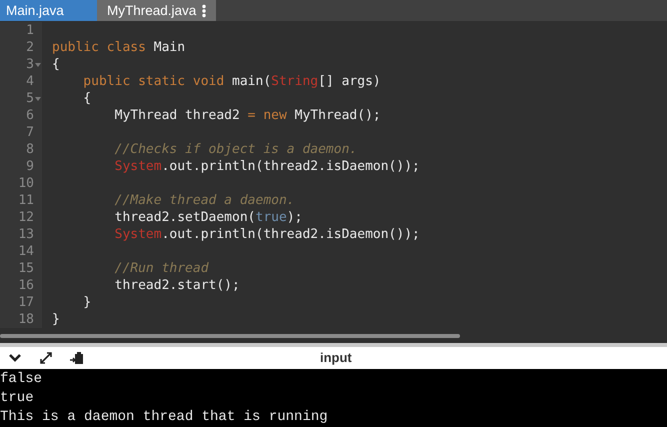 This screenshot has width=667, height=427. Describe the element at coordinates (164, 417) in the screenshot. I see `output-line: This is a daemon thread that is running` at that location.